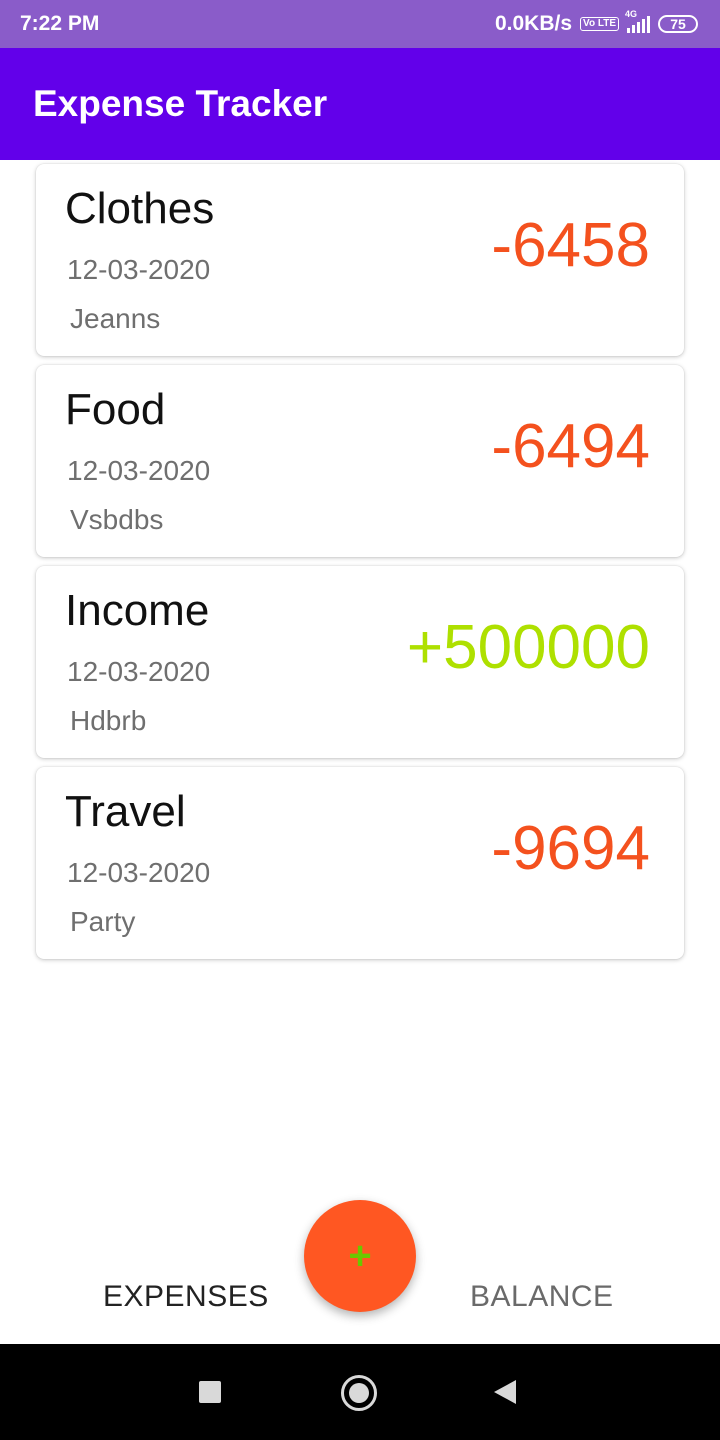 This screenshot has height=1440, width=720. What do you see at coordinates (570, 446) in the screenshot?
I see `transaction-amount: -6494` at bounding box center [570, 446].